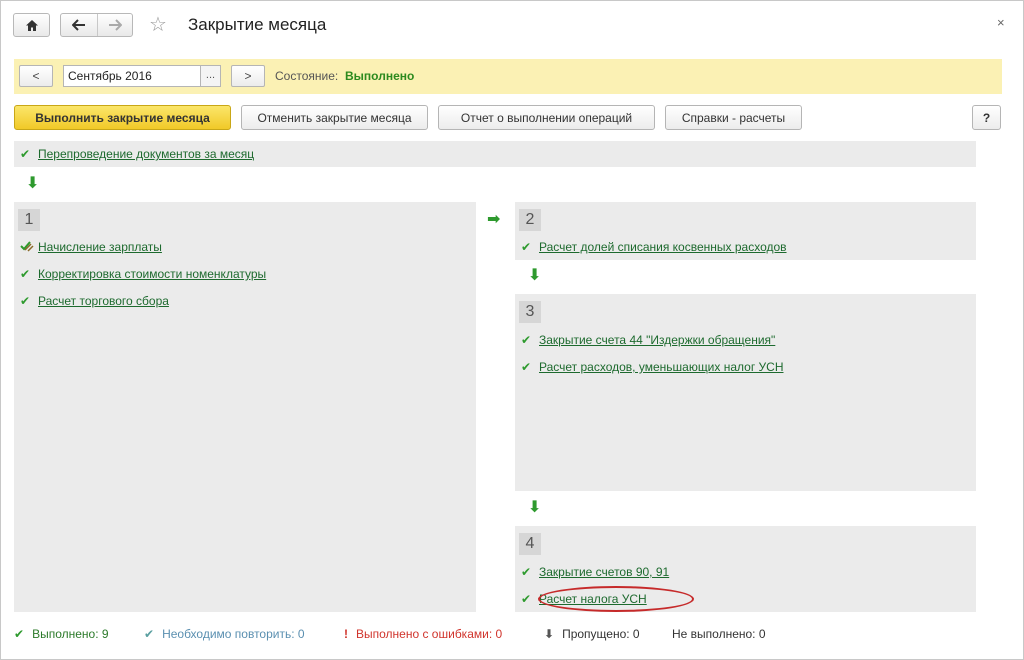 The width and height of the screenshot is (1024, 660). I want to click on exclamation-icon: !, so click(346, 634).